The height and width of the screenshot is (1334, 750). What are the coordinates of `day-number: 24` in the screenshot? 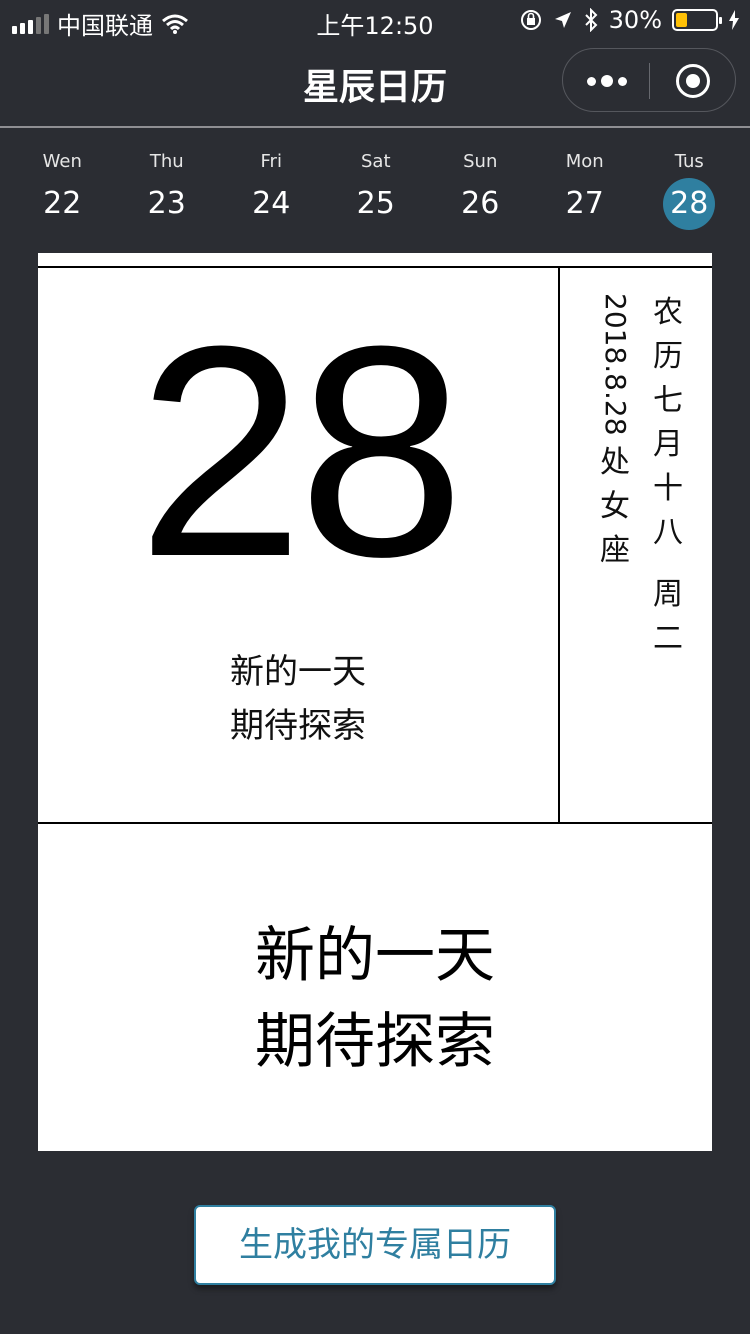 It's located at (271, 203).